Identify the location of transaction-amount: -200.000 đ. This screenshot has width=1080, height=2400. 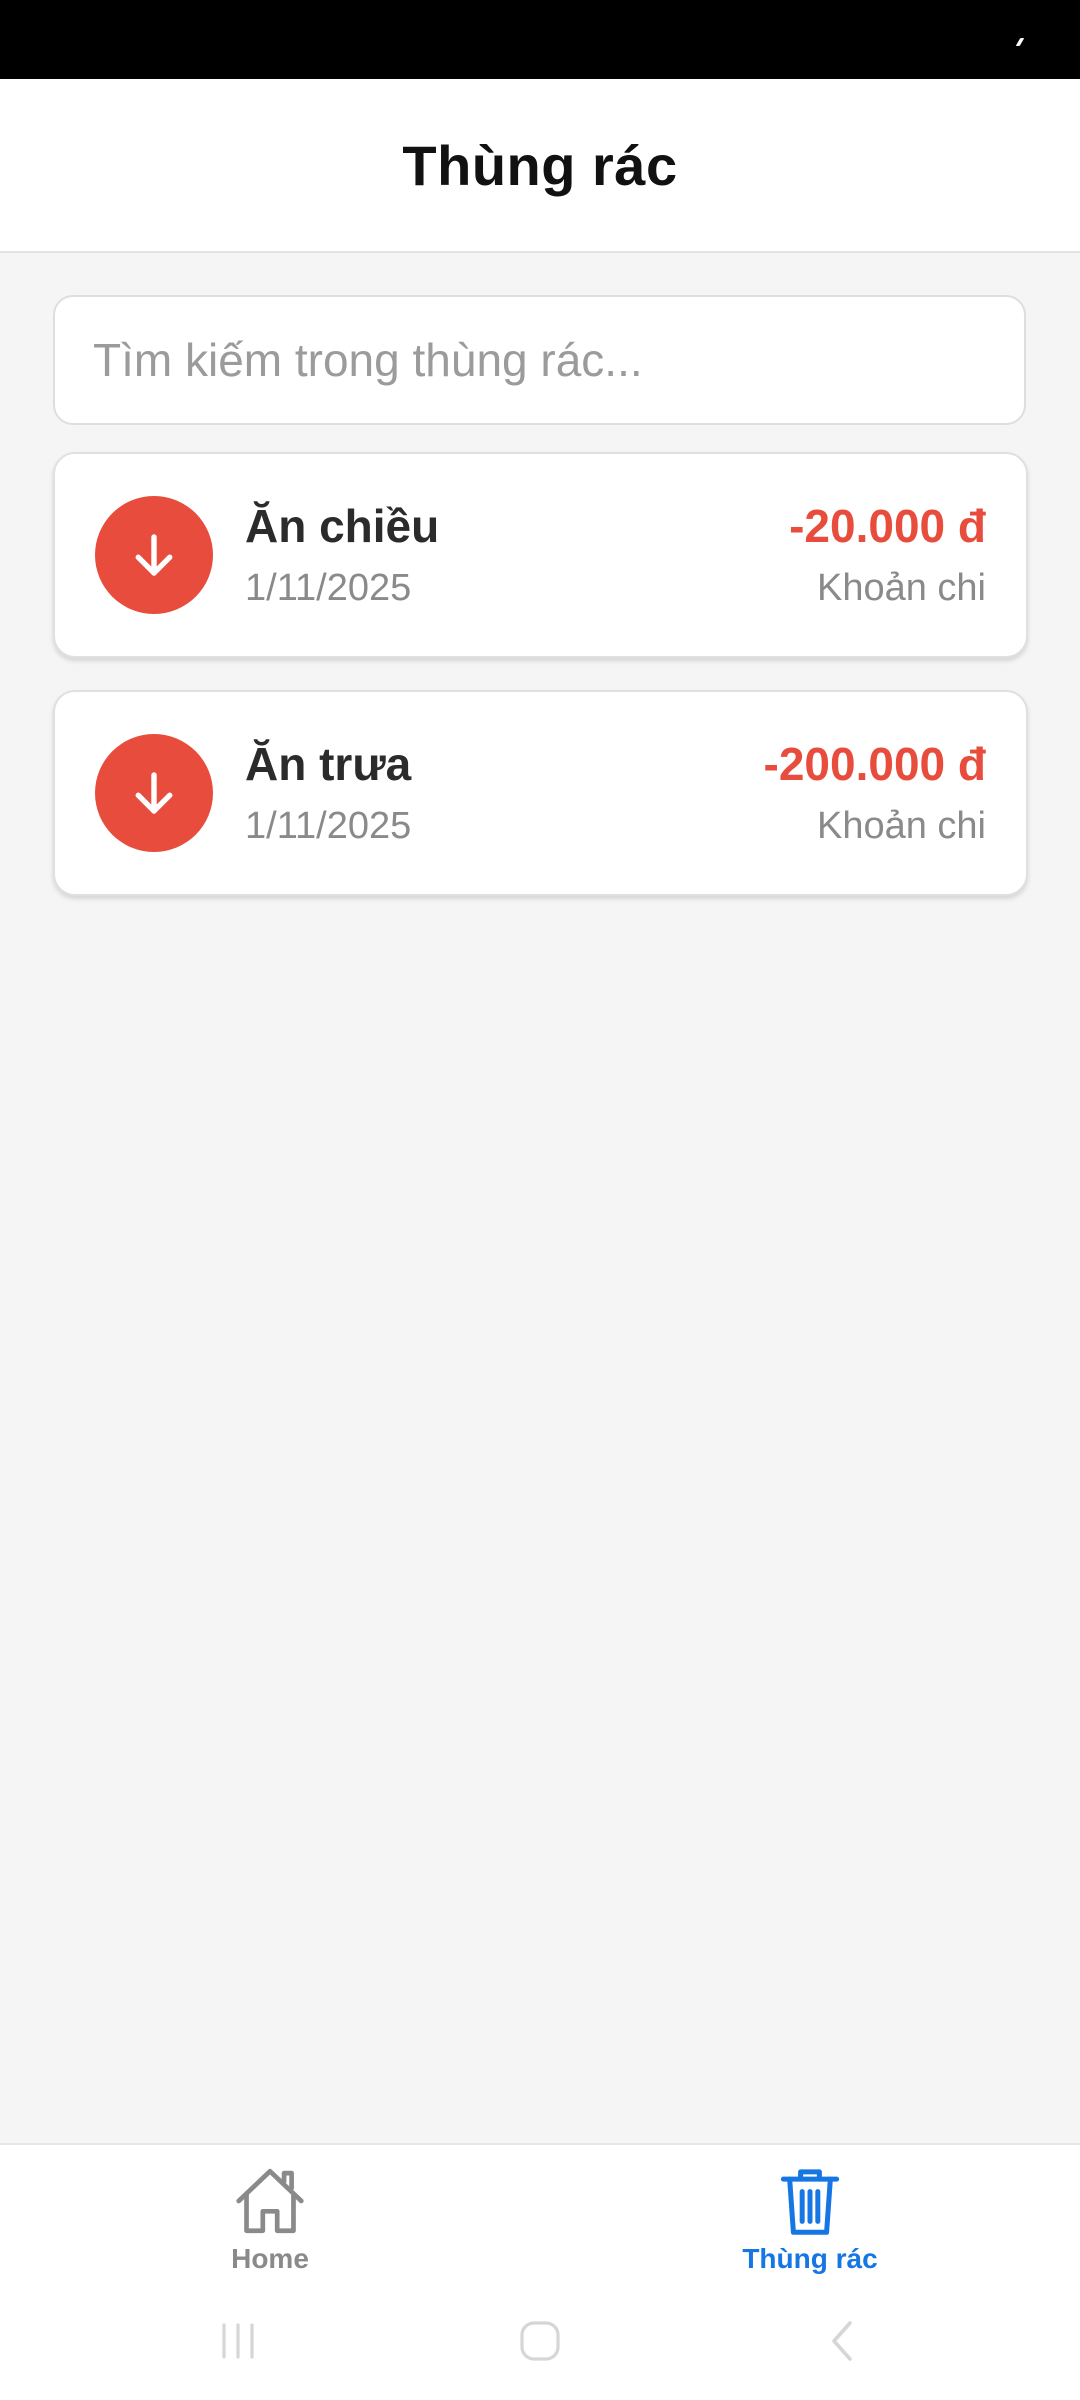
(874, 764).